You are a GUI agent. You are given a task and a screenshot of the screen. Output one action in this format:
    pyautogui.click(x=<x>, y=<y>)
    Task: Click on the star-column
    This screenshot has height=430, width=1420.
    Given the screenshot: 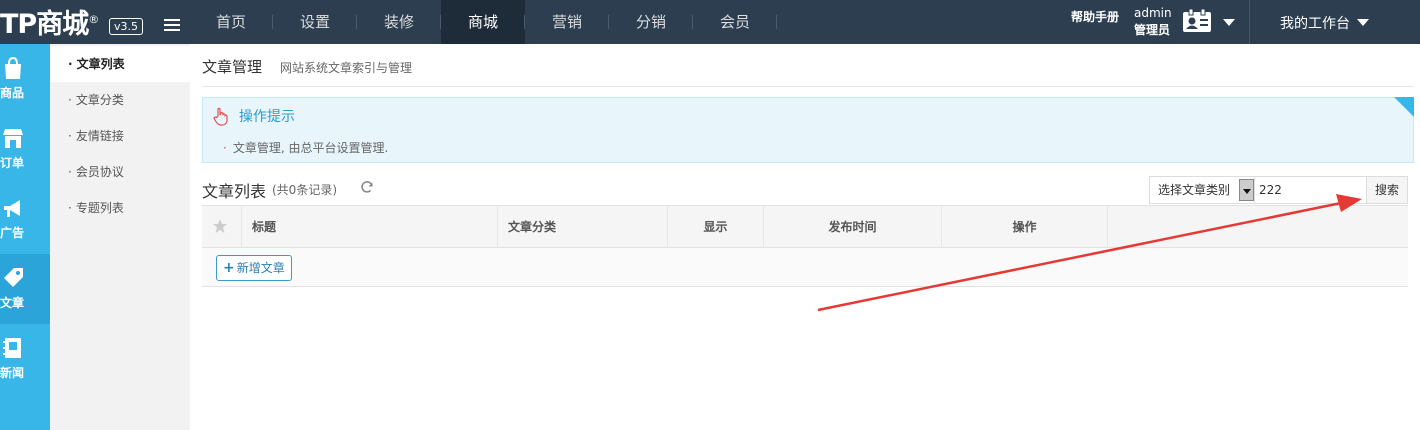 What is the action you would take?
    pyautogui.click(x=222, y=227)
    